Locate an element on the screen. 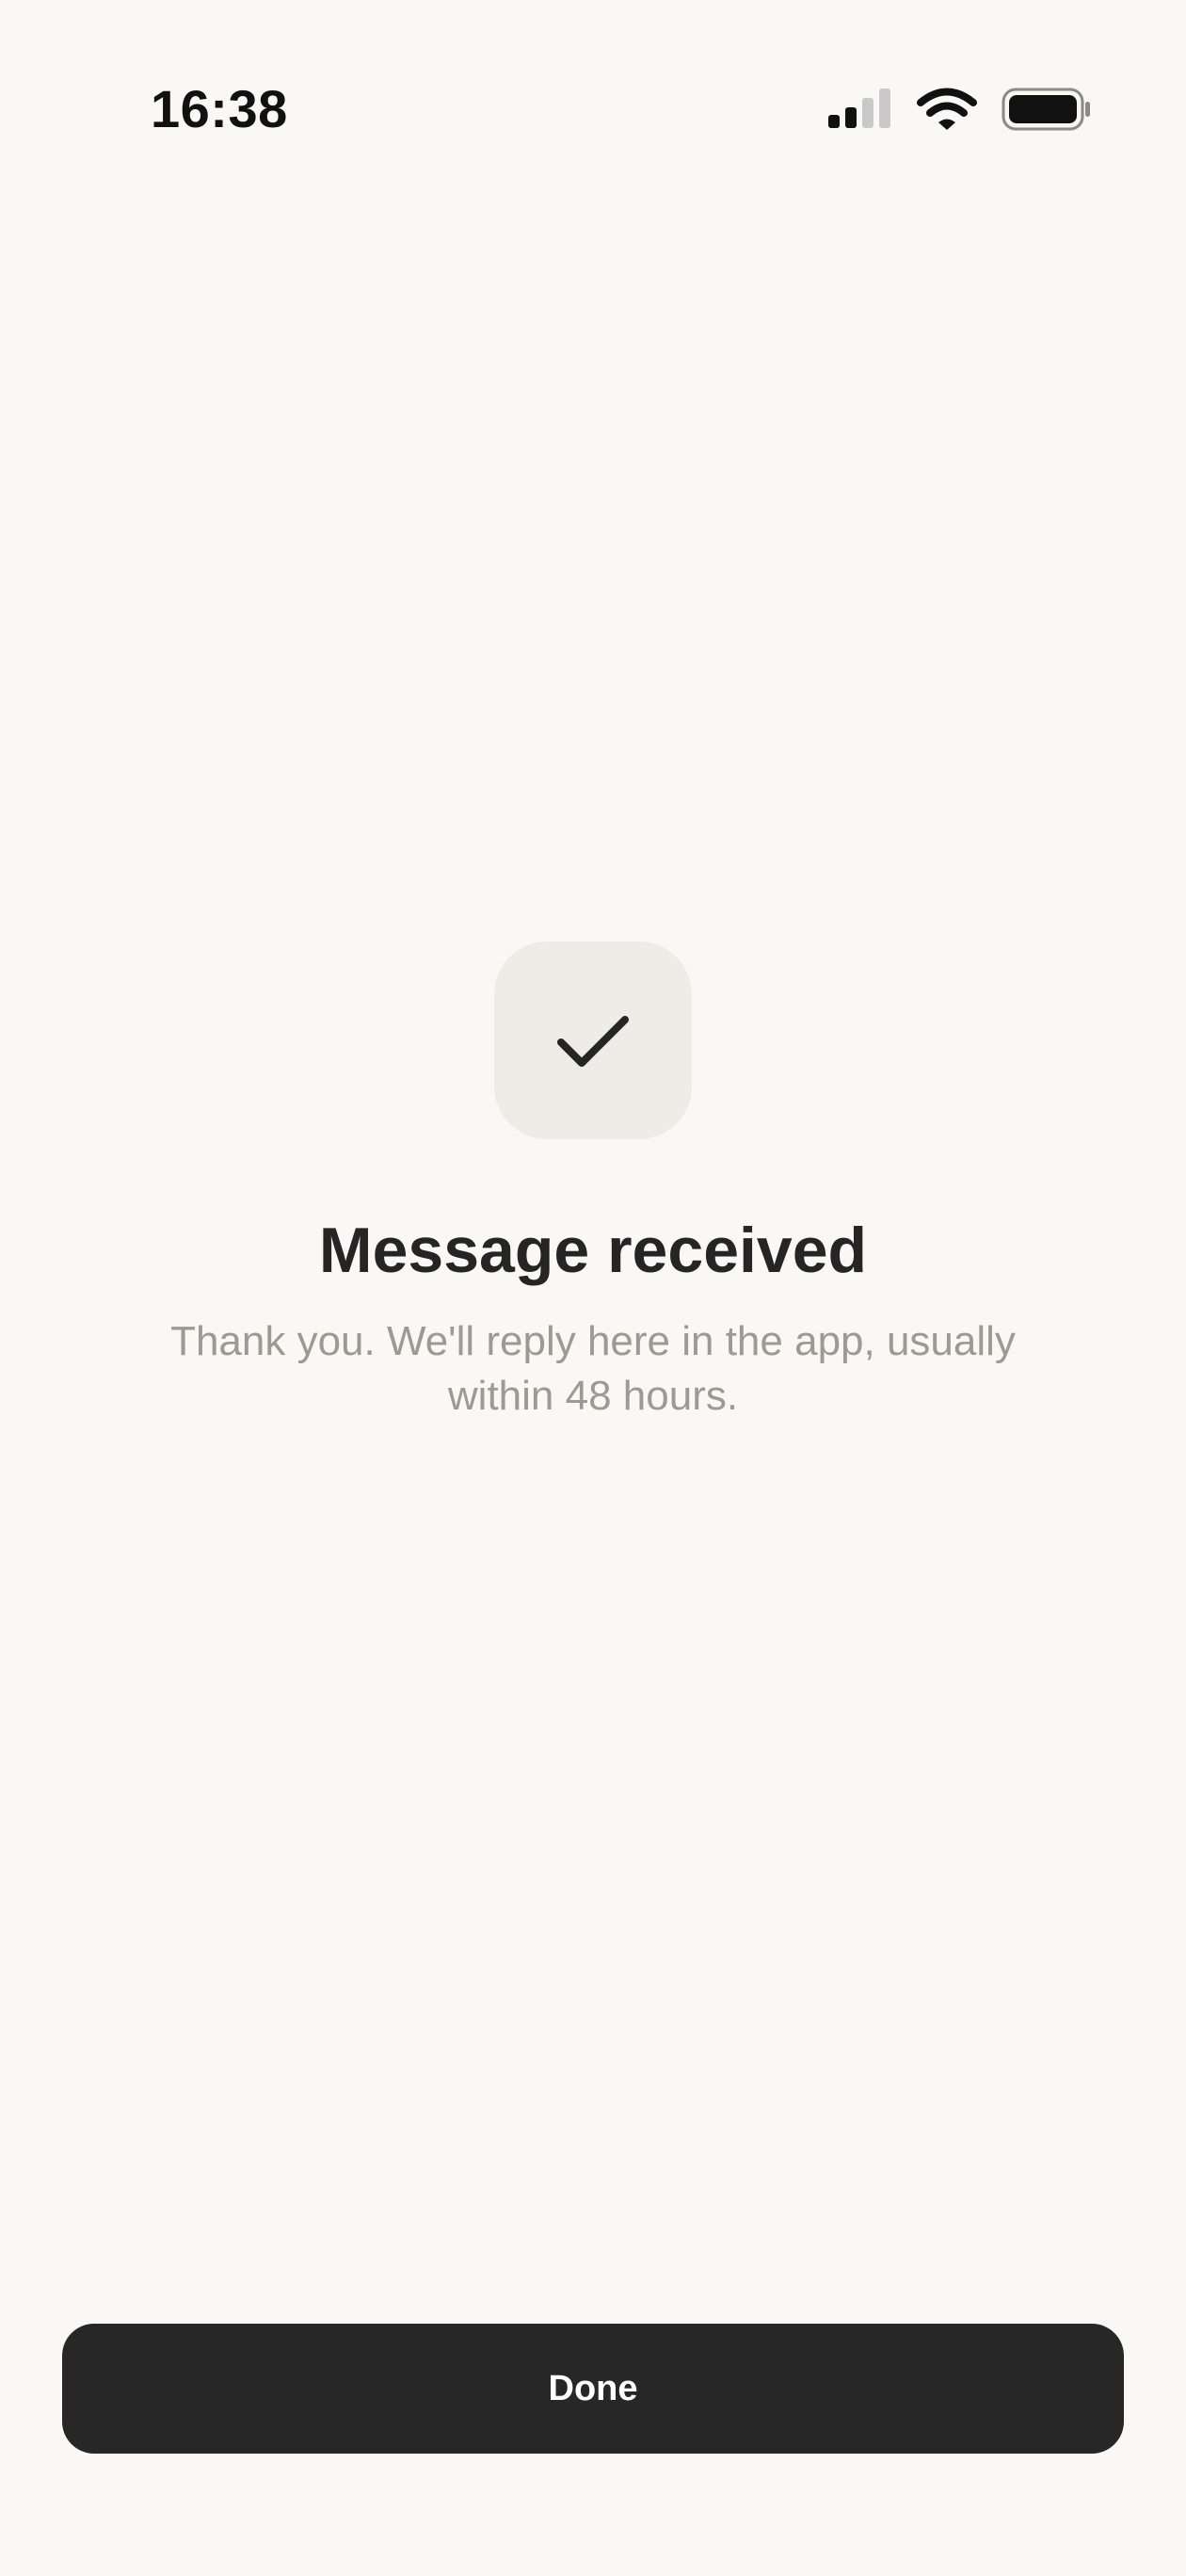 The height and width of the screenshot is (2576, 1186). status-icons is located at coordinates (959, 109).